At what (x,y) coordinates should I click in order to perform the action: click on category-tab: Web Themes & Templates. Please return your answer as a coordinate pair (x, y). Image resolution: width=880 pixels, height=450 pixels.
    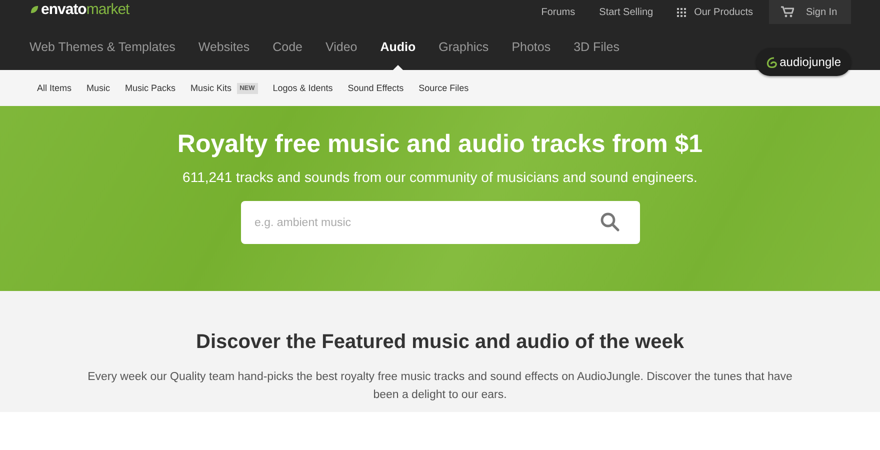
    Looking at the image, I should click on (102, 47).